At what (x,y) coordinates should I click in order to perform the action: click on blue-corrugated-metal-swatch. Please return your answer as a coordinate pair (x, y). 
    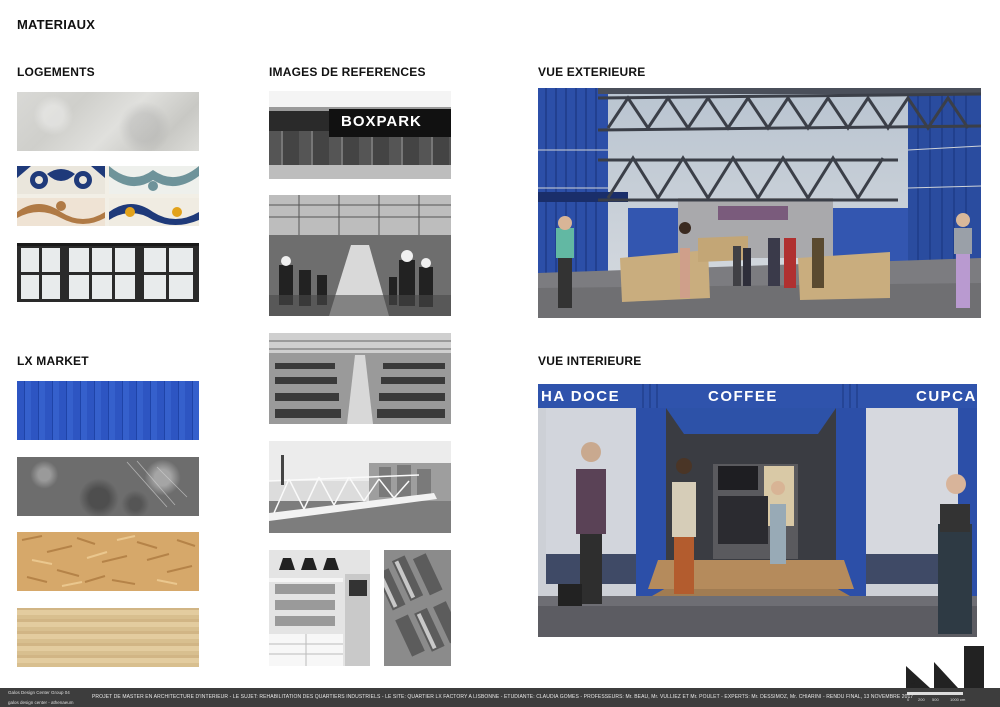
    Looking at the image, I should click on (108, 410).